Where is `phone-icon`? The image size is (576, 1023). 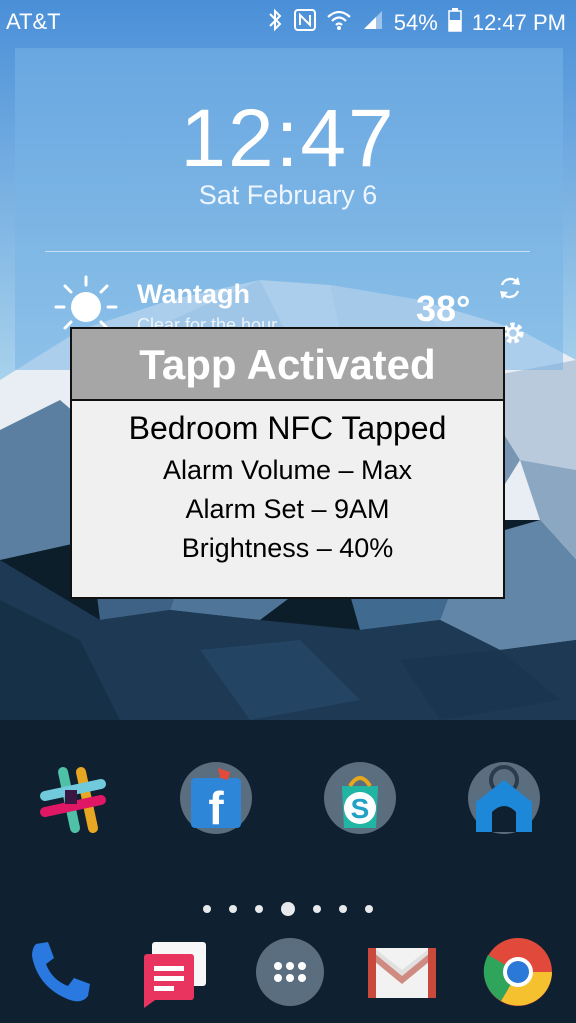
phone-icon is located at coordinates (60, 972).